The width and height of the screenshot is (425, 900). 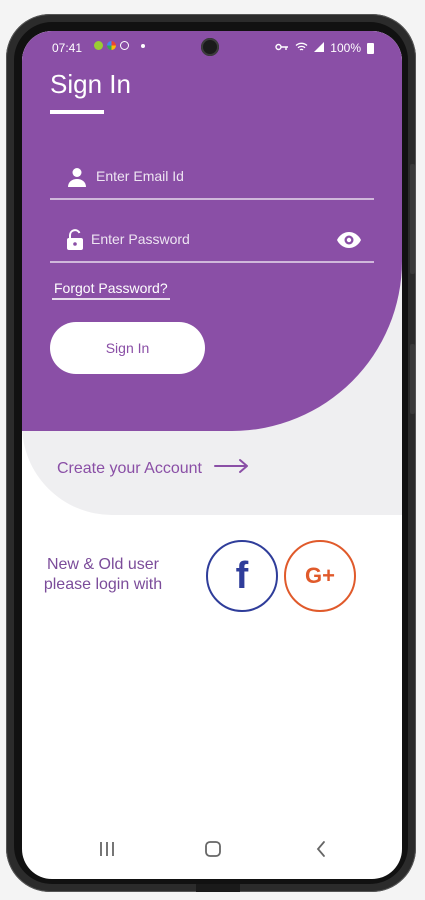 What do you see at coordinates (412, 379) in the screenshot?
I see `power-button` at bounding box center [412, 379].